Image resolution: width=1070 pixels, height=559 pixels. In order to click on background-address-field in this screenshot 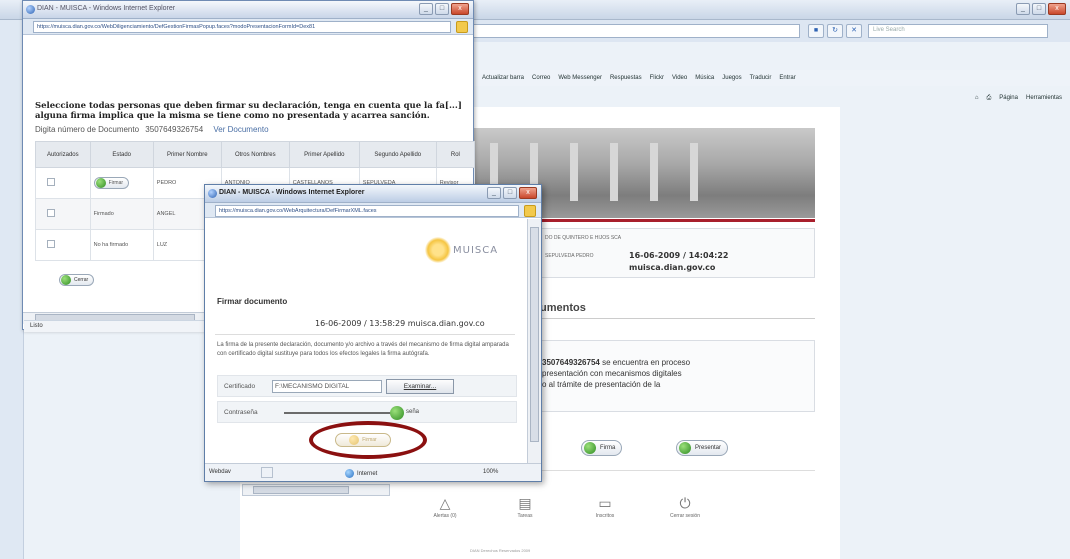, I will do `click(635, 31)`.